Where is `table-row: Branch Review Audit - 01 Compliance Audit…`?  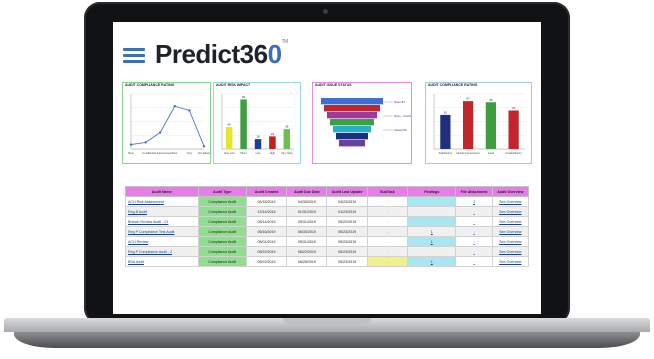 table-row: Branch Review Audit - 01 Compliance Audit… is located at coordinates (327, 221).